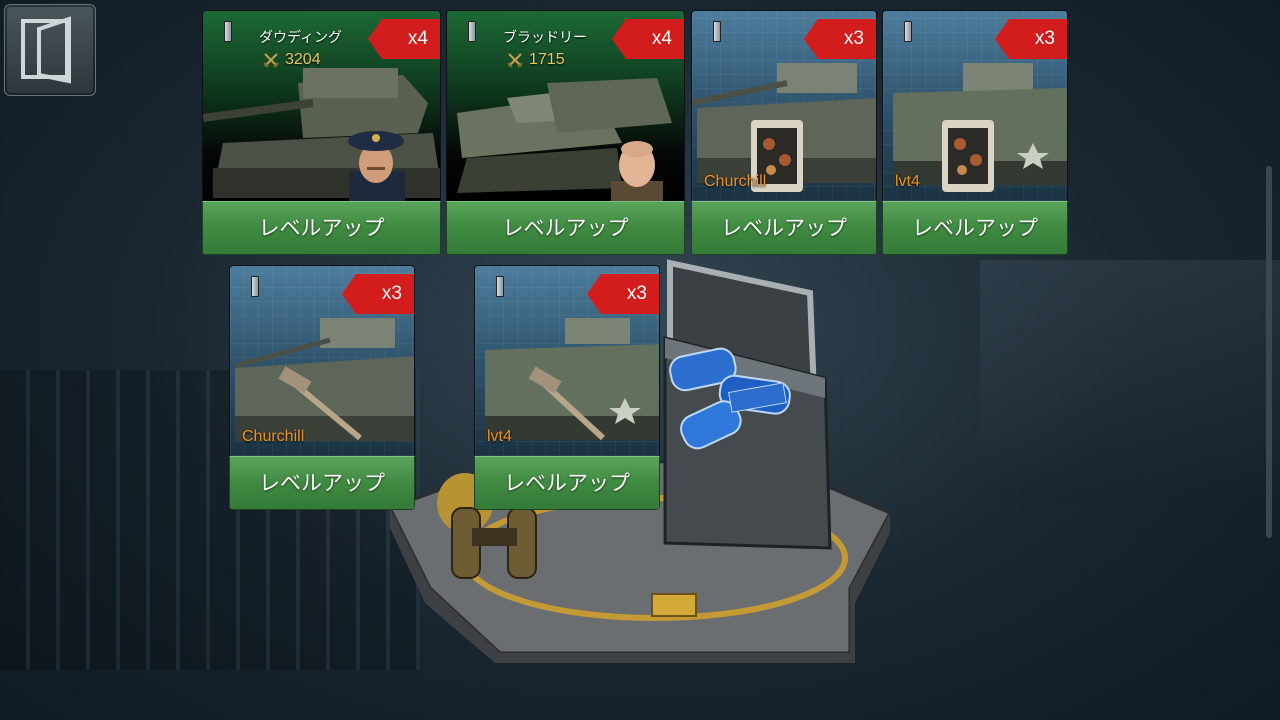 The image size is (1280, 720). I want to click on hero-card-art: ブラッドリー 1715 x4, so click(565, 105).